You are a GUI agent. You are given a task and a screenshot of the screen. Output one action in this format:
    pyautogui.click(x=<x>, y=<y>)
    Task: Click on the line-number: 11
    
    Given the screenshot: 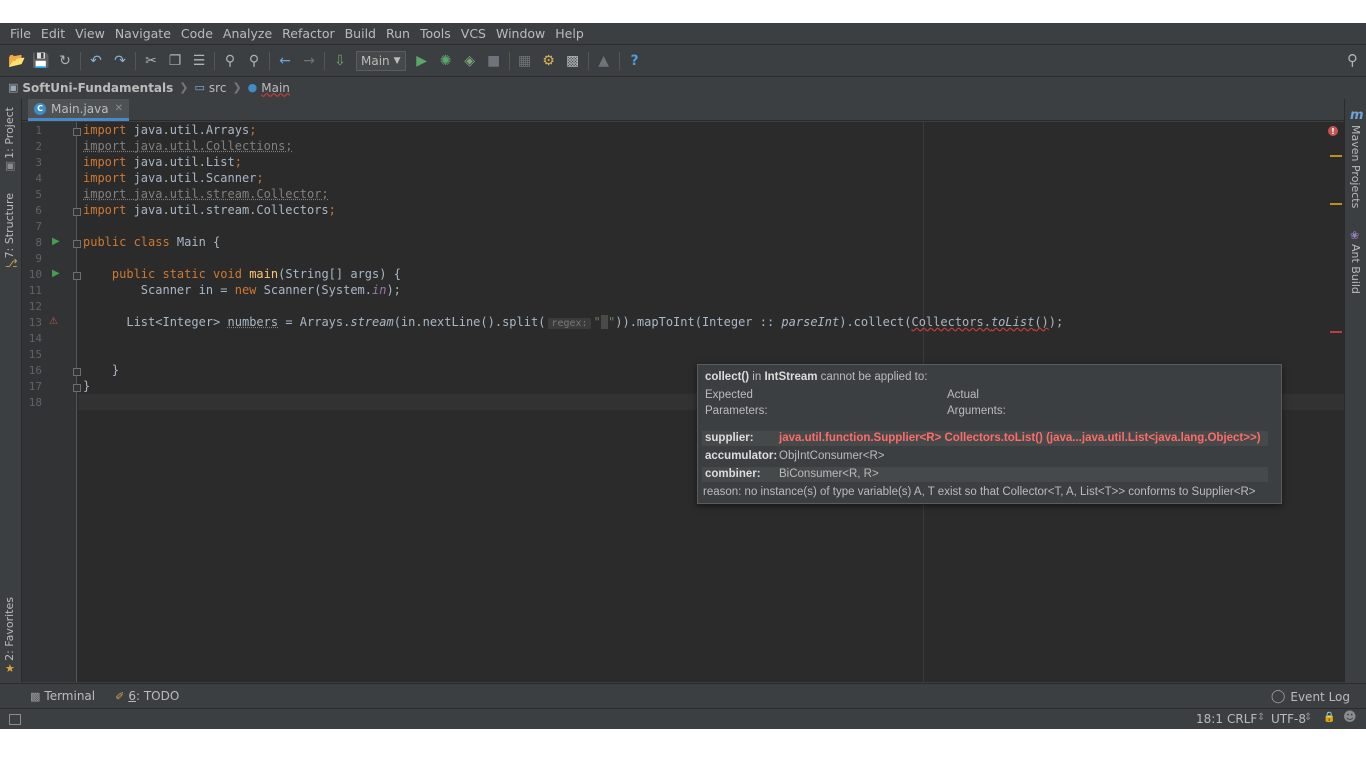 What is the action you would take?
    pyautogui.click(x=35, y=290)
    